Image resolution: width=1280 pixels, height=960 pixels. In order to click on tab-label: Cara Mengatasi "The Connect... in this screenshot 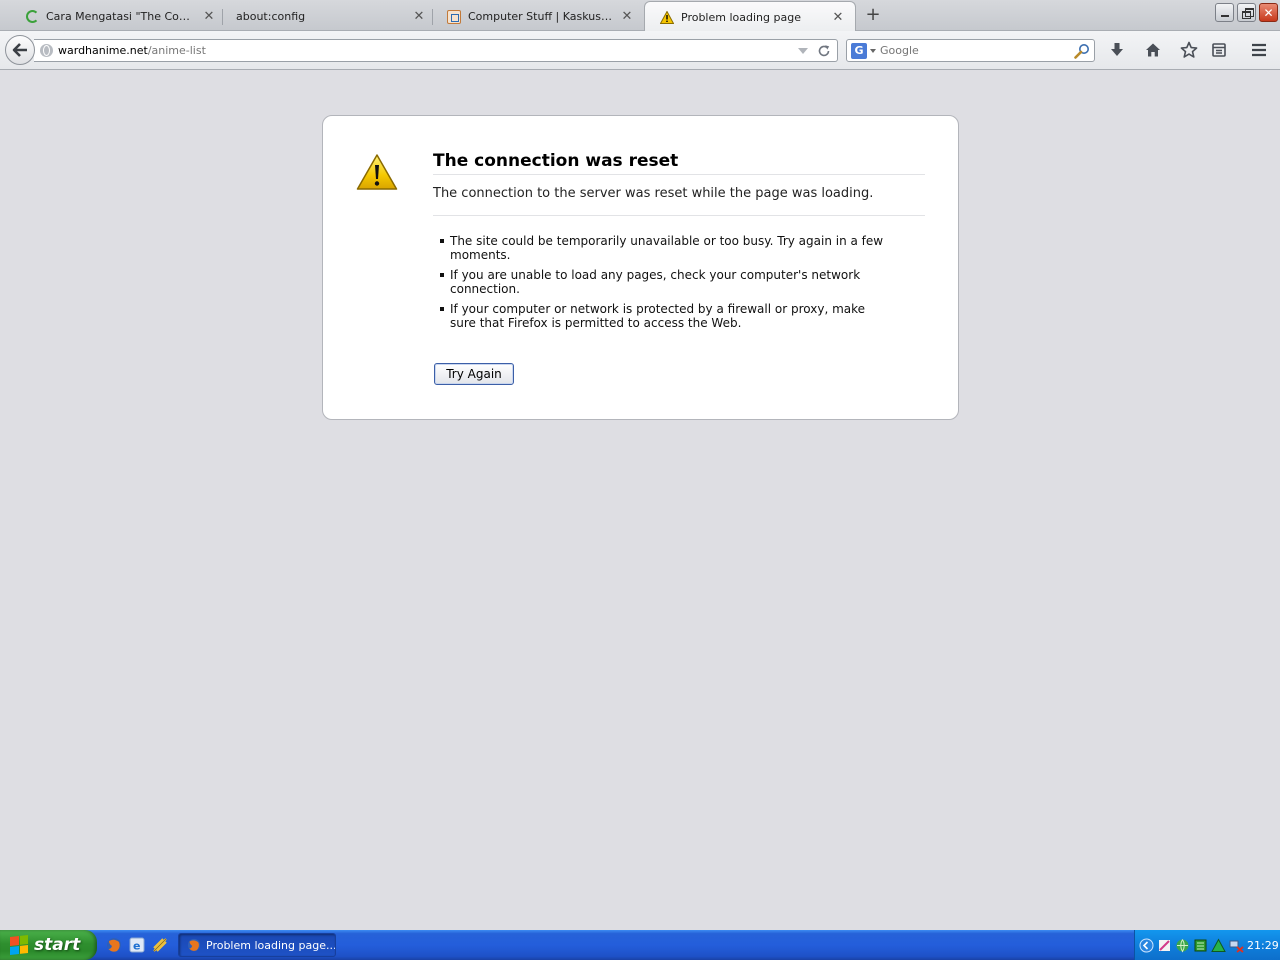, I will do `click(121, 16)`.